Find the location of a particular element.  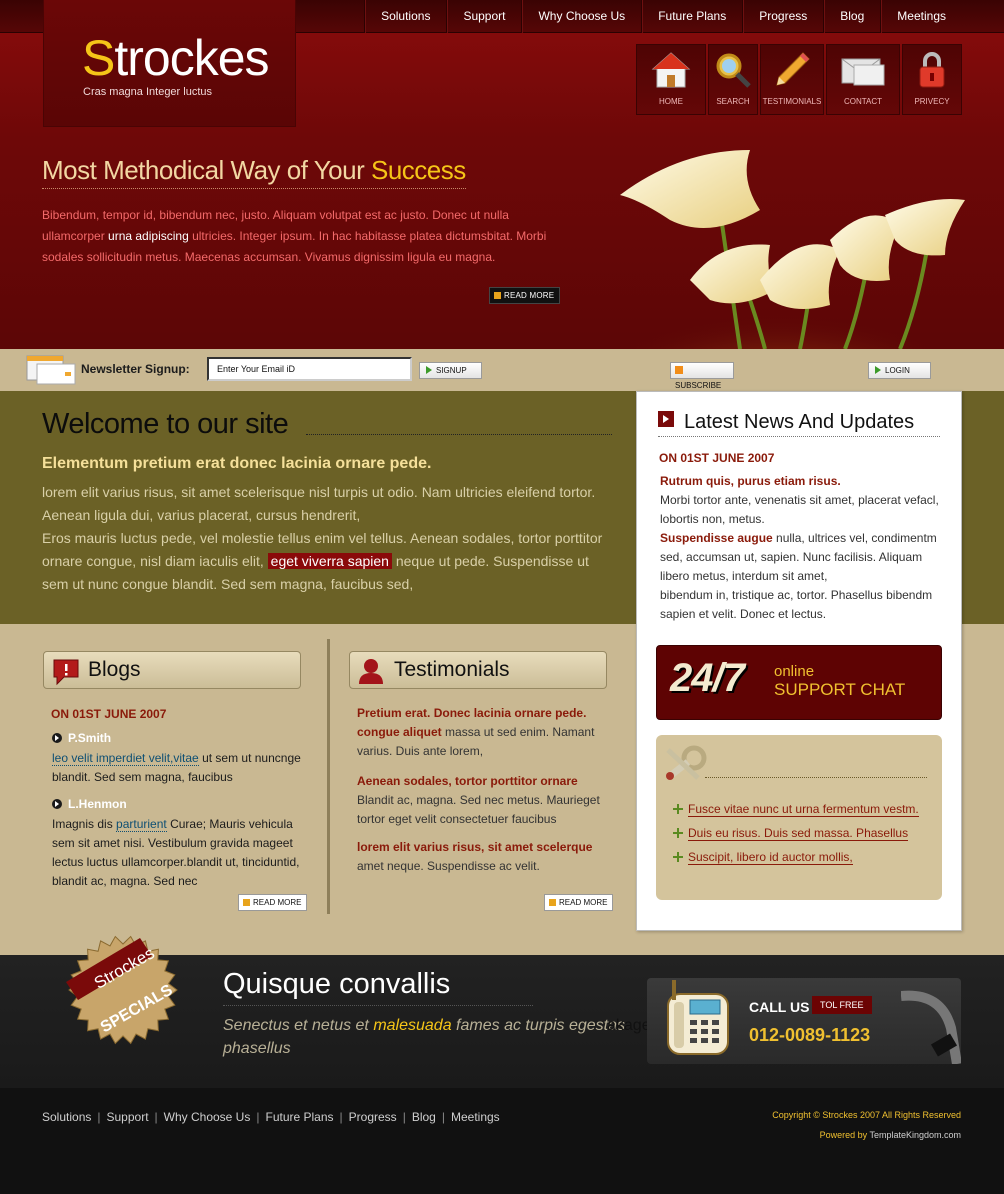

icon-nav-contact-label: CONTACT is located at coordinates (863, 101).